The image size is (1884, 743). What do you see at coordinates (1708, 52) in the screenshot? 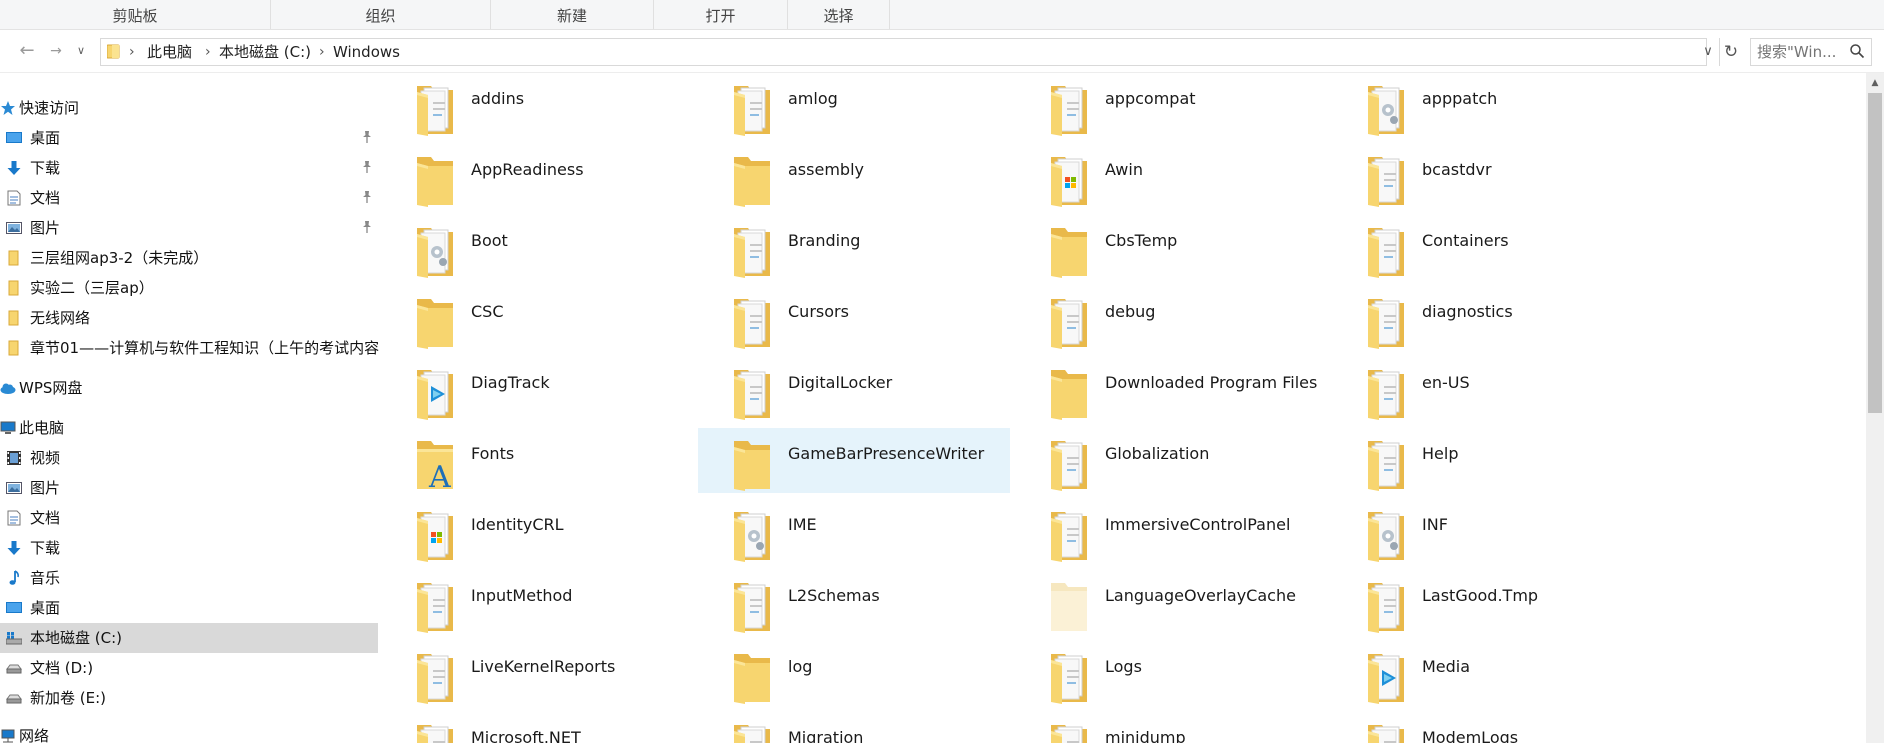
I see `address-history-chevron-icon: ∨` at bounding box center [1708, 52].